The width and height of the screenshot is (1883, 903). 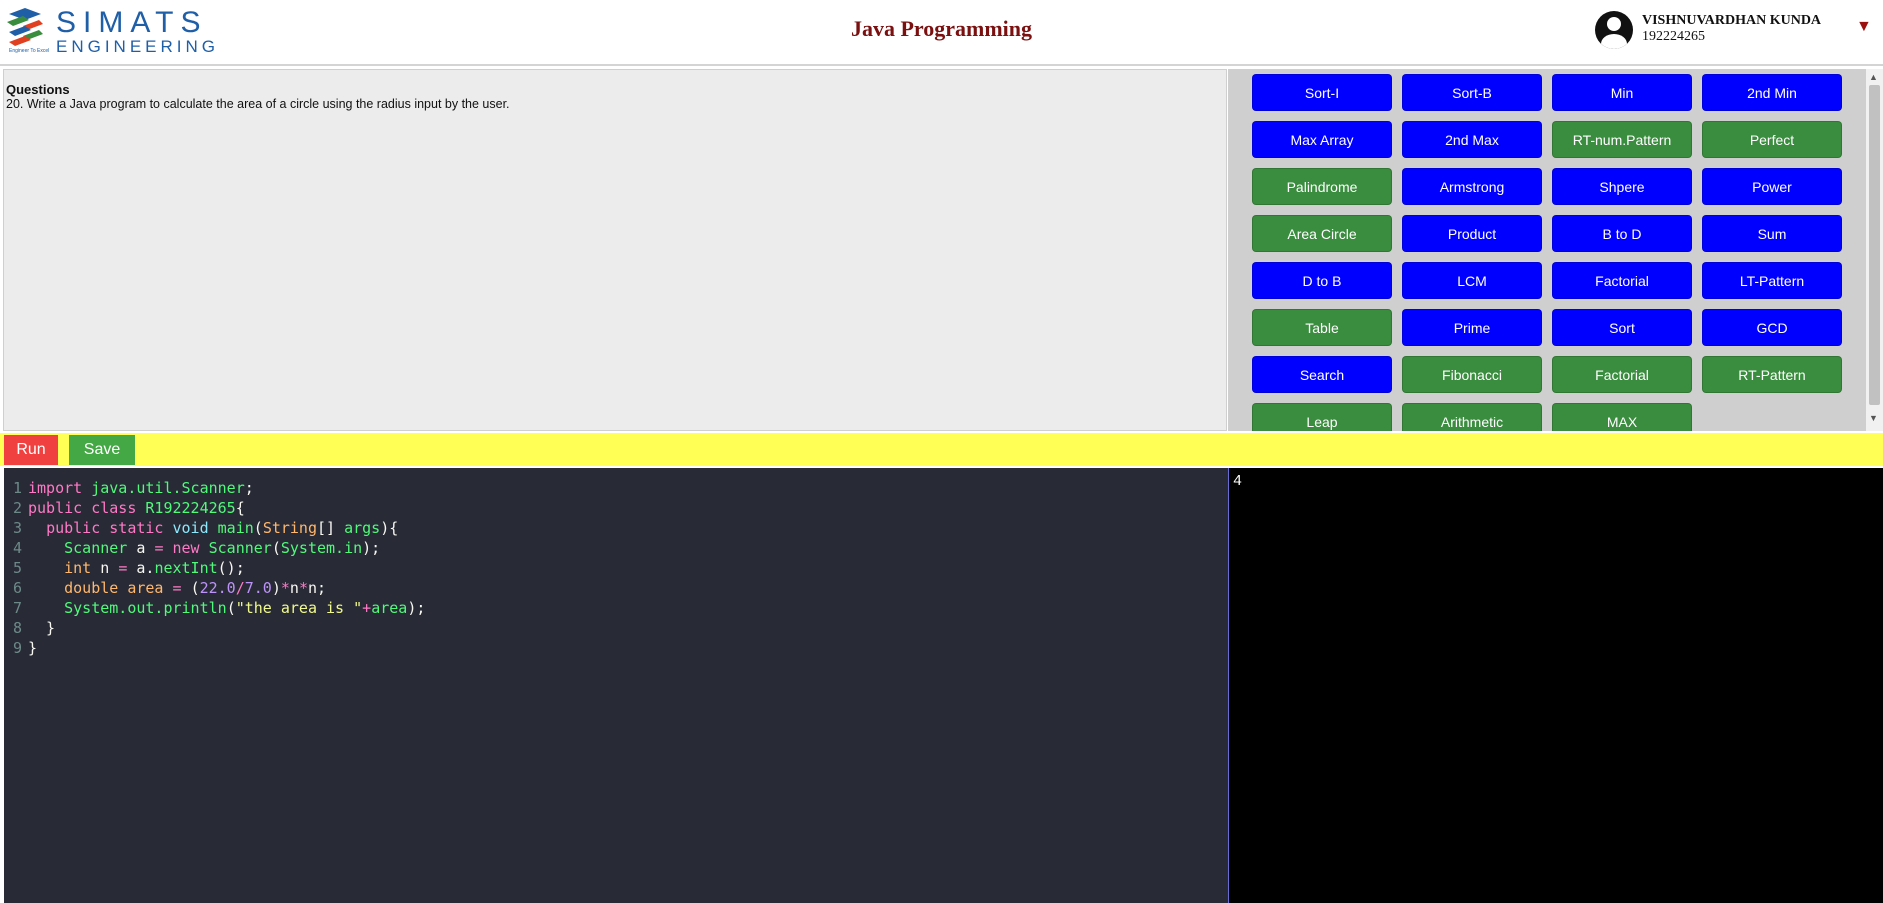 I want to click on code-token: args, so click(x=362, y=528).